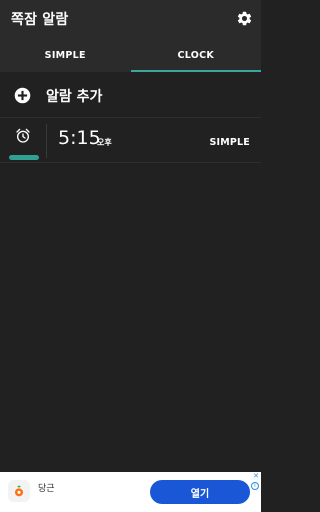 Image resolution: width=320 pixels, height=512 pixels. What do you see at coordinates (255, 486) in the screenshot?
I see `ad-info-icon: i` at bounding box center [255, 486].